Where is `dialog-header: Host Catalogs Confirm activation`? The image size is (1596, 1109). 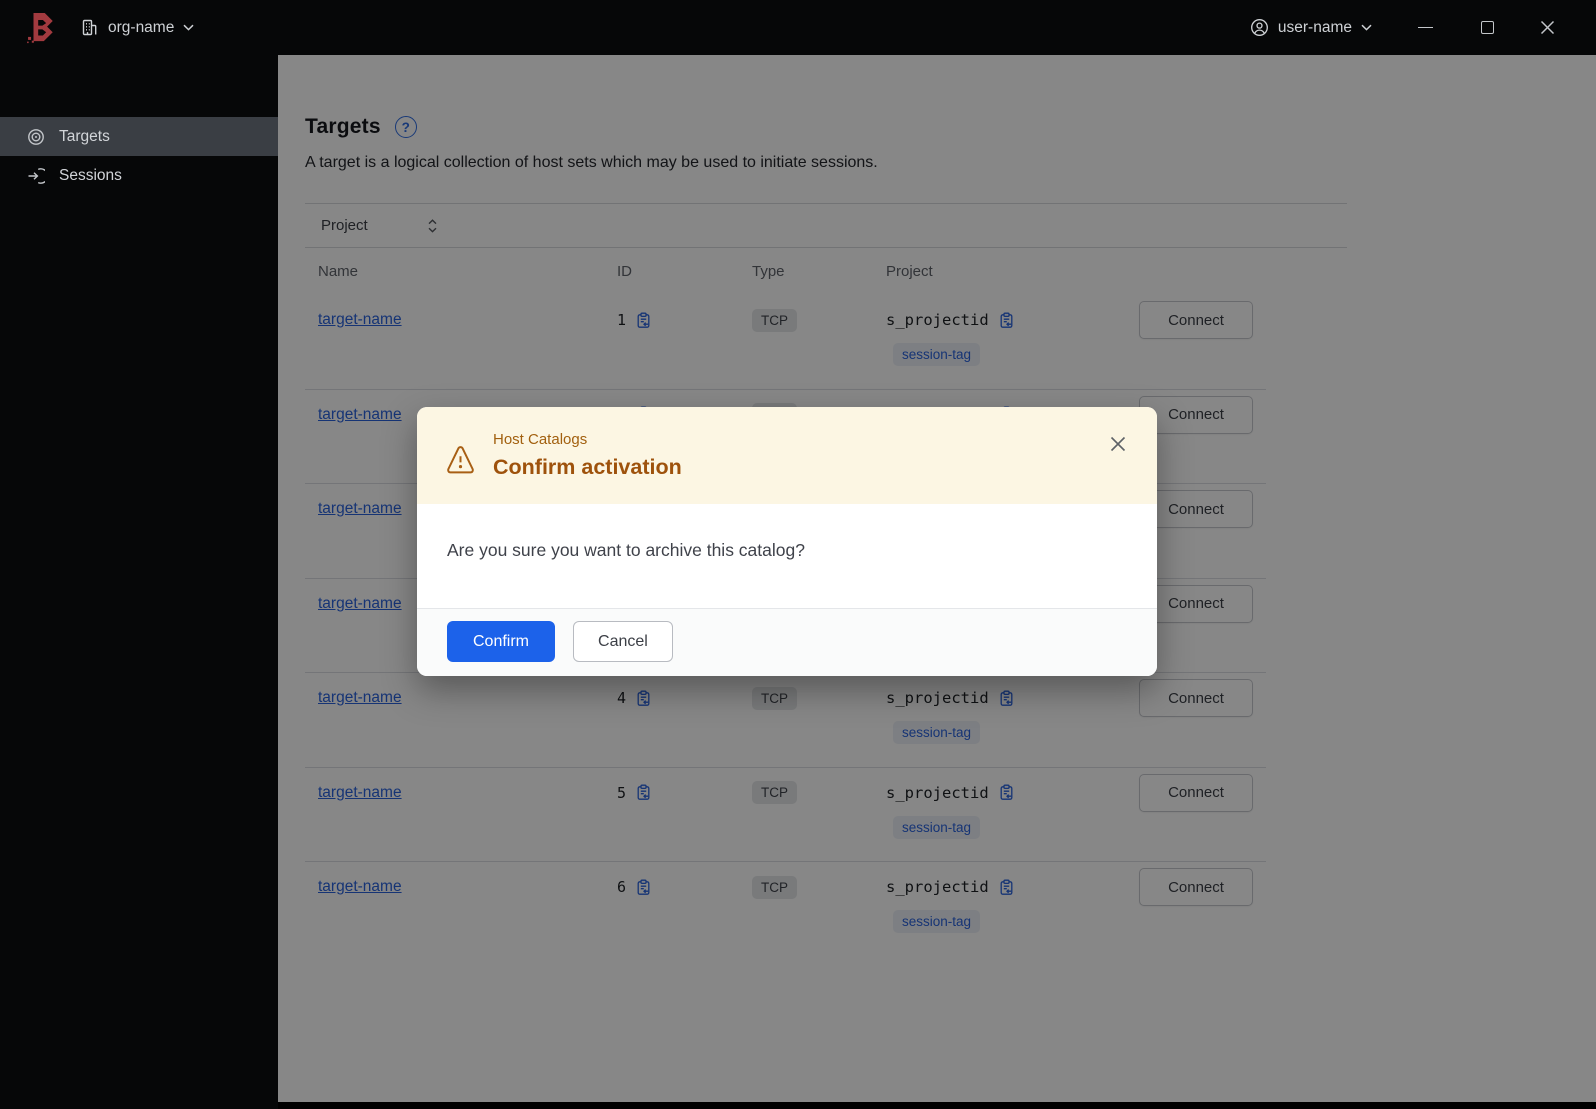 dialog-header: Host Catalogs Confirm activation is located at coordinates (787, 455).